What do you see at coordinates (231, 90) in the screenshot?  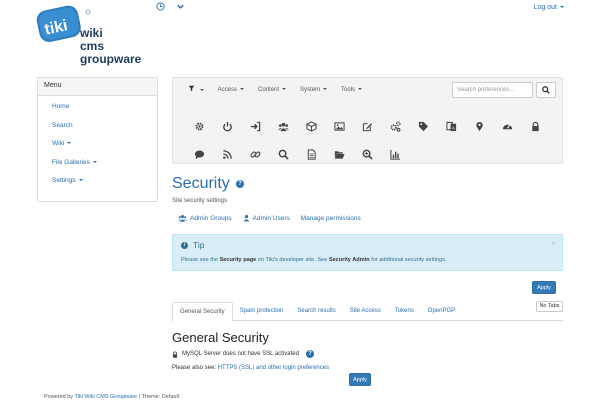 I see `admin-nav-access: Access` at bounding box center [231, 90].